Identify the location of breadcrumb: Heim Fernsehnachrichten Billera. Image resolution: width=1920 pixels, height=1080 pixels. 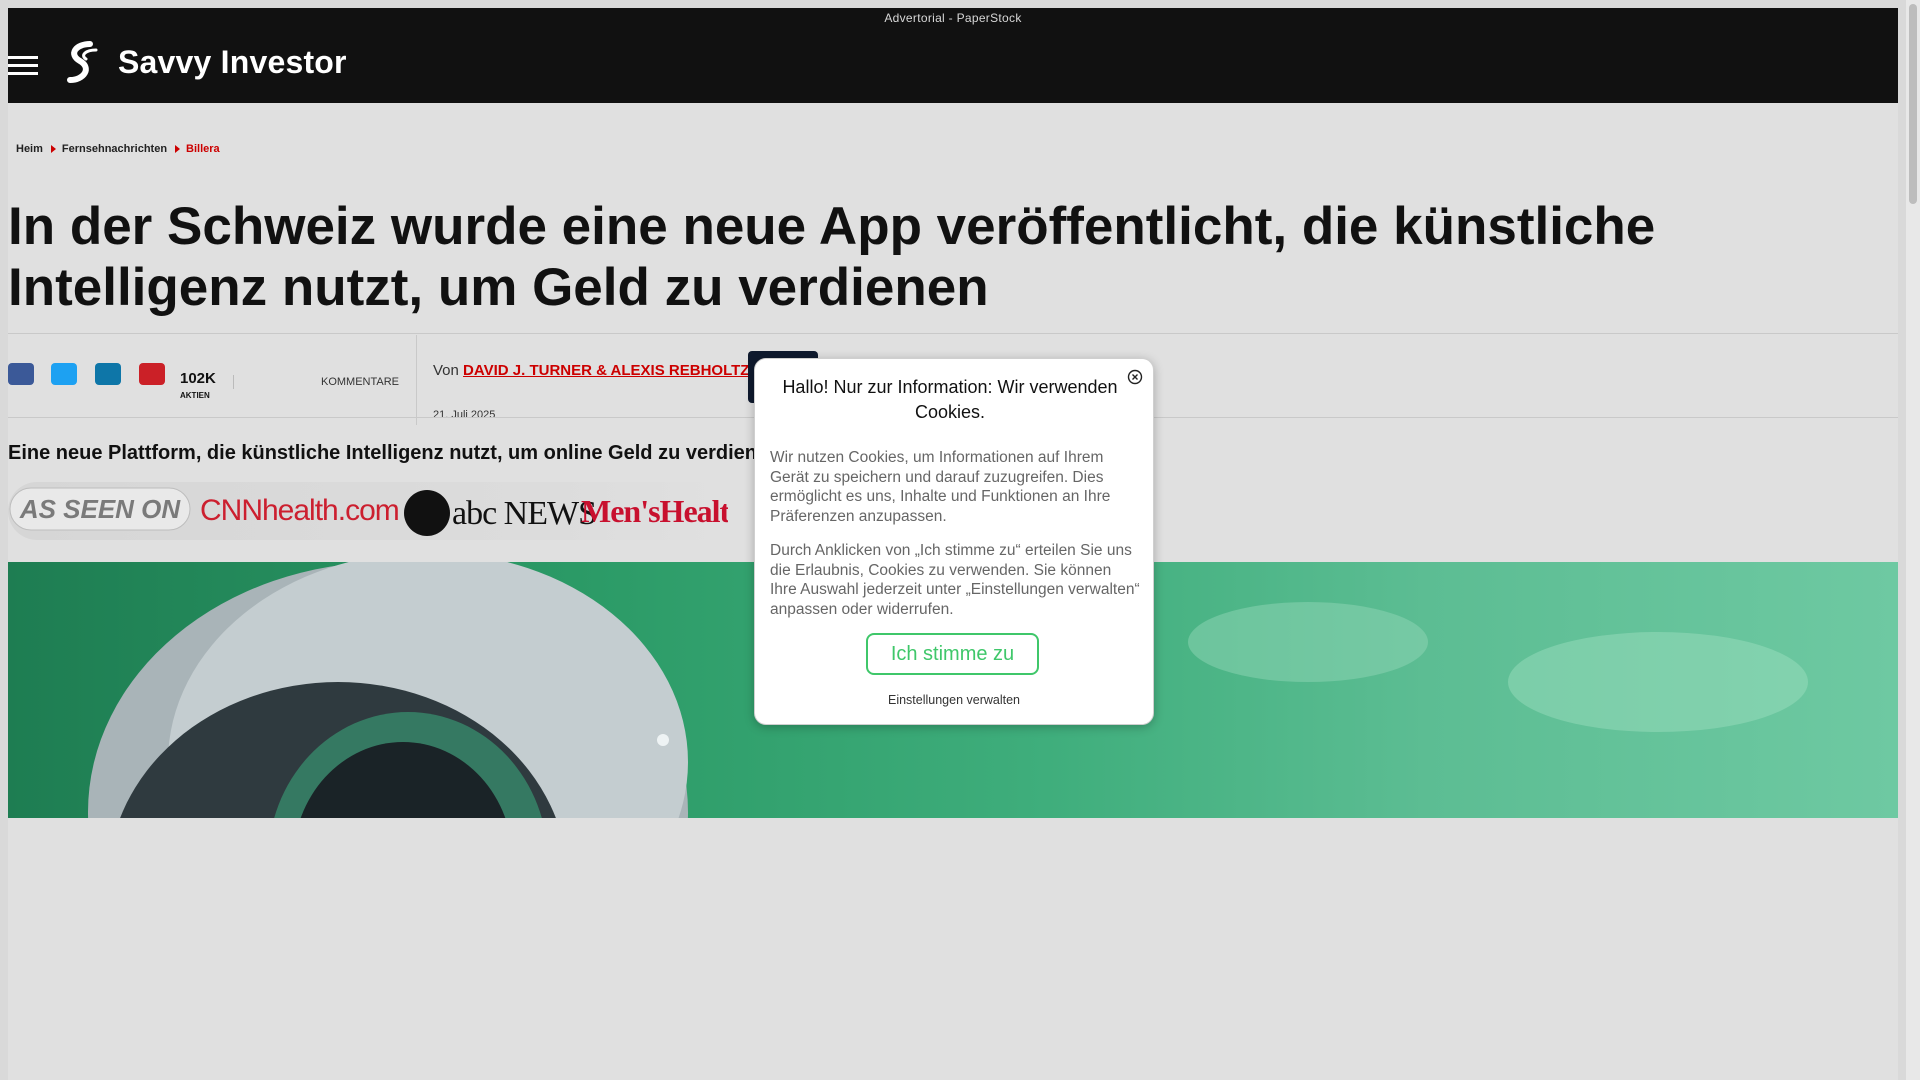
(118, 149).